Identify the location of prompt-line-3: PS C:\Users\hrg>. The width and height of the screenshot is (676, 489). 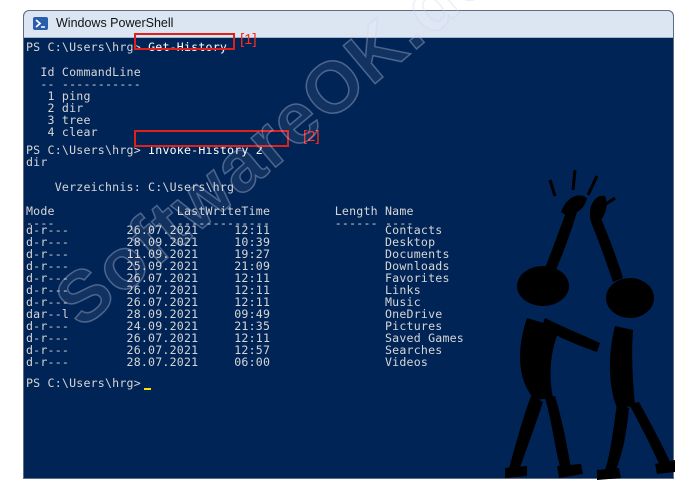
(83, 383).